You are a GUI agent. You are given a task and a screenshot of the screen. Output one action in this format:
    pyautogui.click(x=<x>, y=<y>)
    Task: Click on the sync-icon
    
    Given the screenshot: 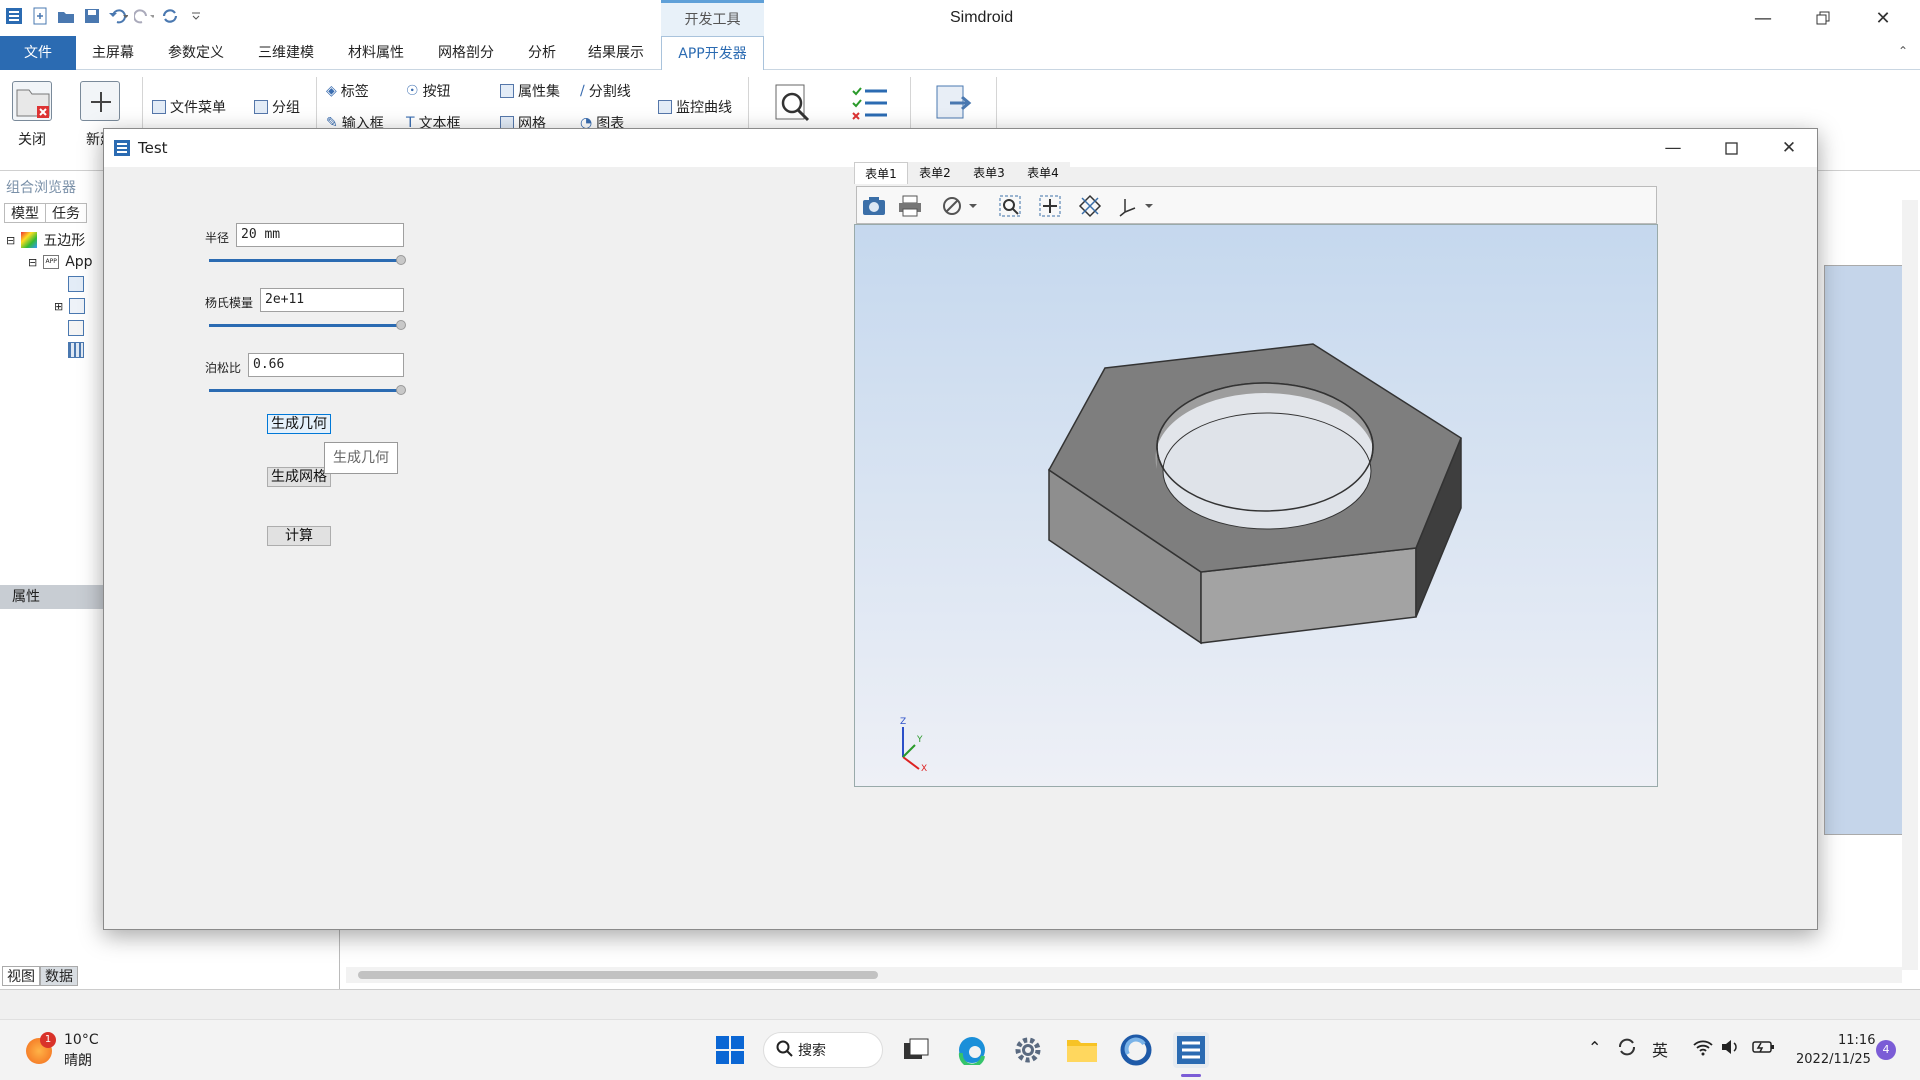 What is the action you would take?
    pyautogui.click(x=1627, y=1049)
    